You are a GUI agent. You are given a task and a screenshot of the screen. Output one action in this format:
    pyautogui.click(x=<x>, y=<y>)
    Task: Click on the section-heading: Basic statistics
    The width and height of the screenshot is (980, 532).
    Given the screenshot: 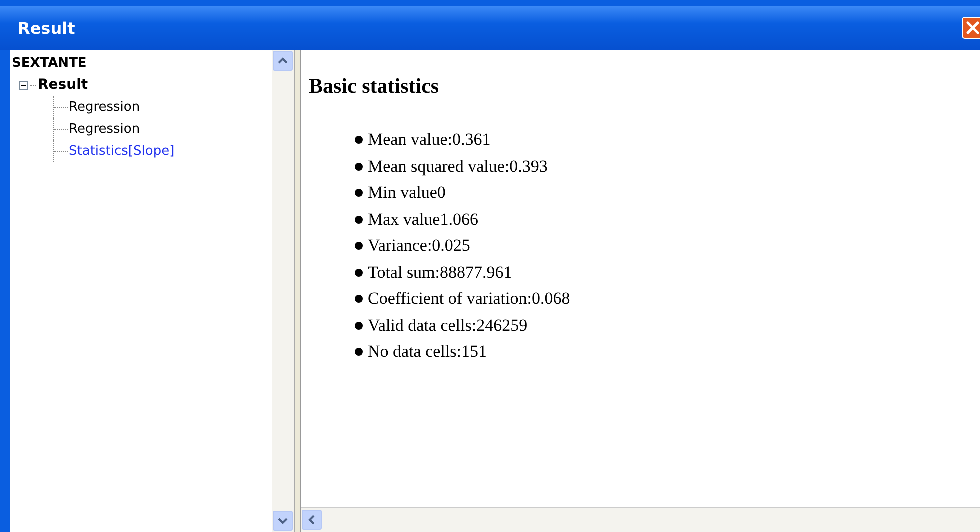 What is the action you would take?
    pyautogui.click(x=374, y=86)
    